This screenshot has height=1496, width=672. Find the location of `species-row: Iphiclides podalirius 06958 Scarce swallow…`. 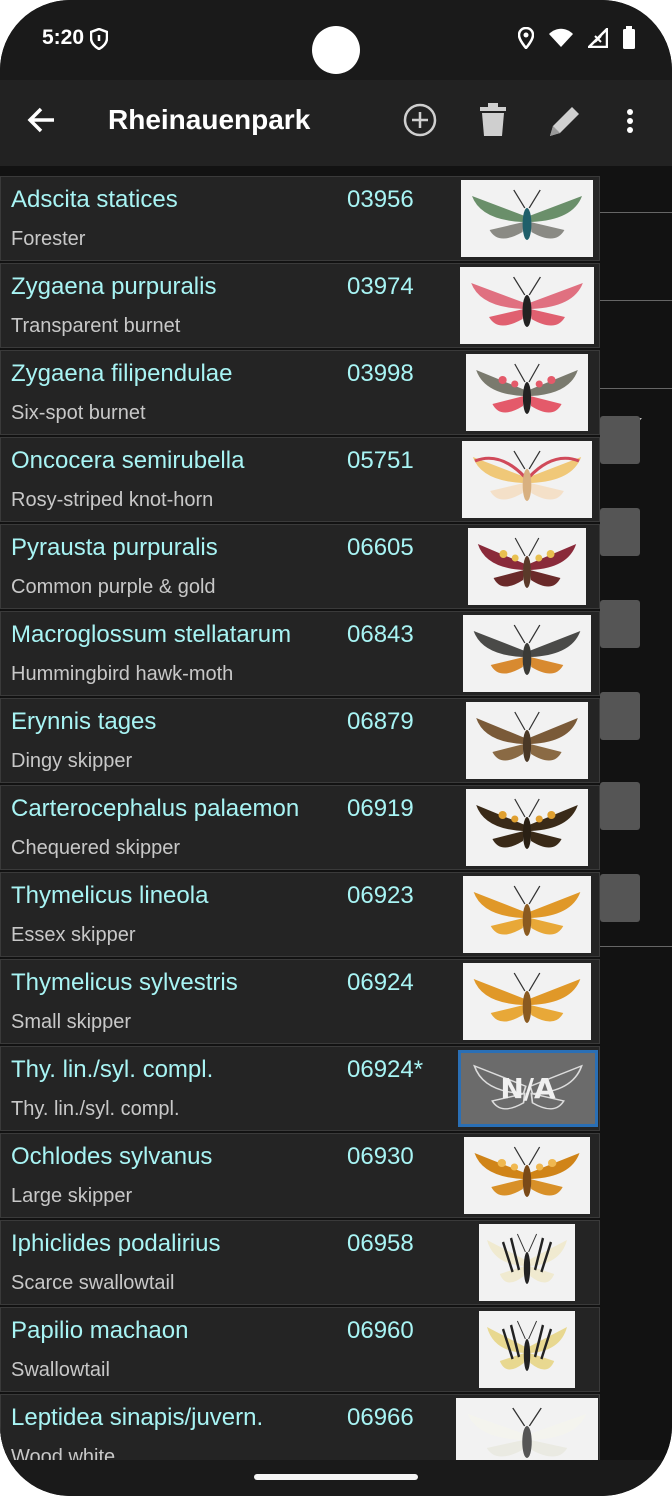

species-row: Iphiclides podalirius 06958 Scarce swallow… is located at coordinates (300, 1262).